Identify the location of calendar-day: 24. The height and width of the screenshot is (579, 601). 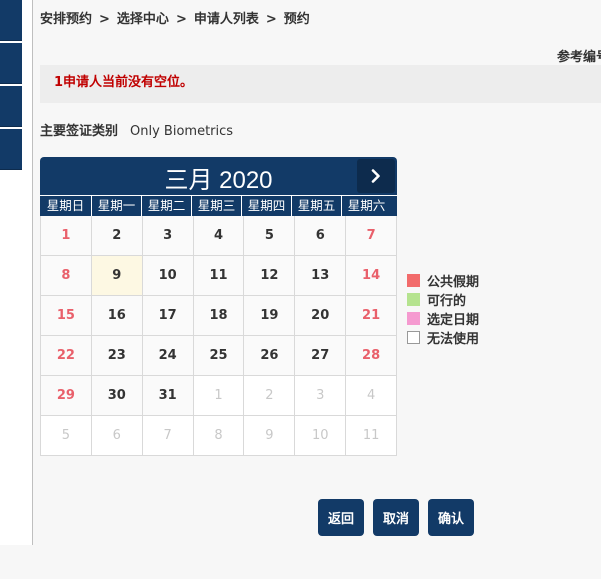
(168, 356).